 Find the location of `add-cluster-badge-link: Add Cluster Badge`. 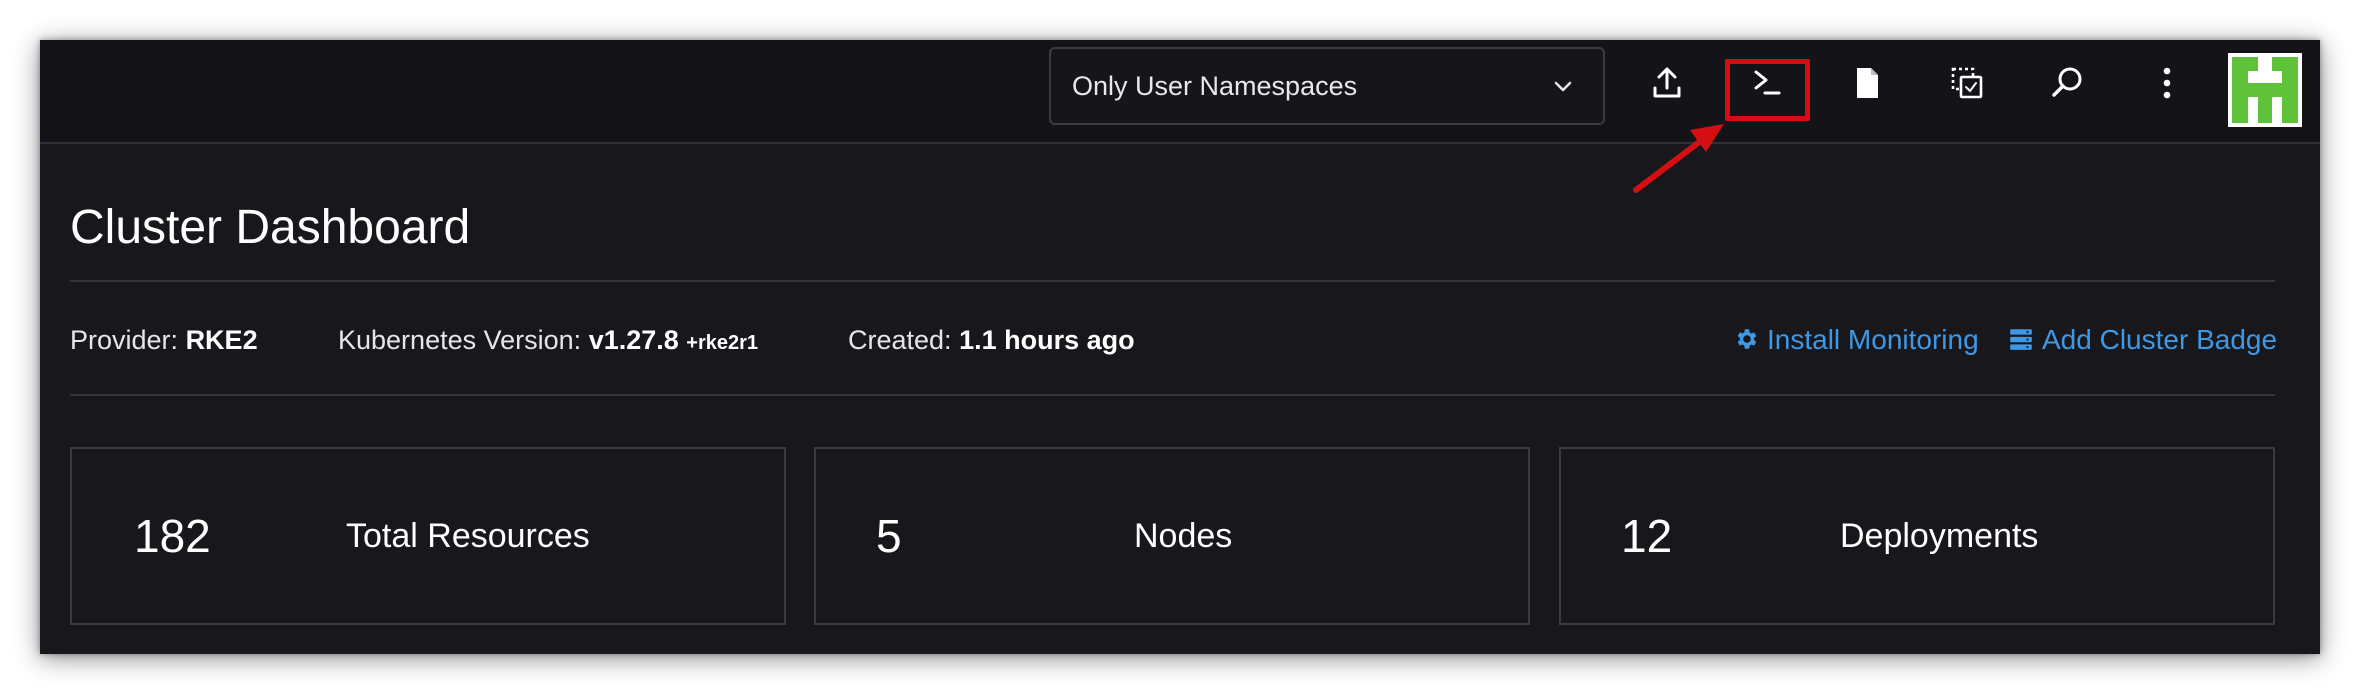

add-cluster-badge-link: Add Cluster Badge is located at coordinates (2142, 340).